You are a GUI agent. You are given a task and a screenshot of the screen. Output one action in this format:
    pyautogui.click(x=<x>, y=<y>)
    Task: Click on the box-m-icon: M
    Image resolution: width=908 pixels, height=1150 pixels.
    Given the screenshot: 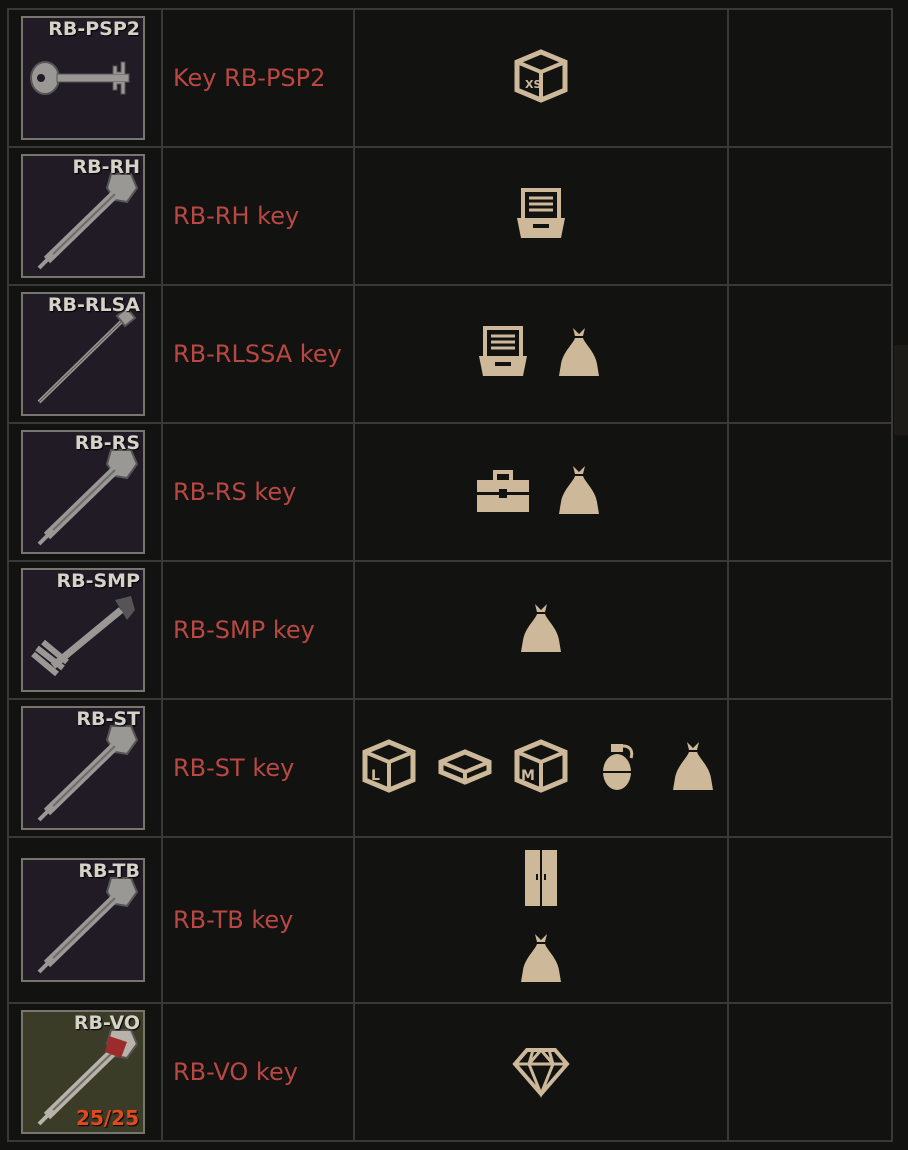 What is the action you would take?
    pyautogui.click(x=541, y=768)
    